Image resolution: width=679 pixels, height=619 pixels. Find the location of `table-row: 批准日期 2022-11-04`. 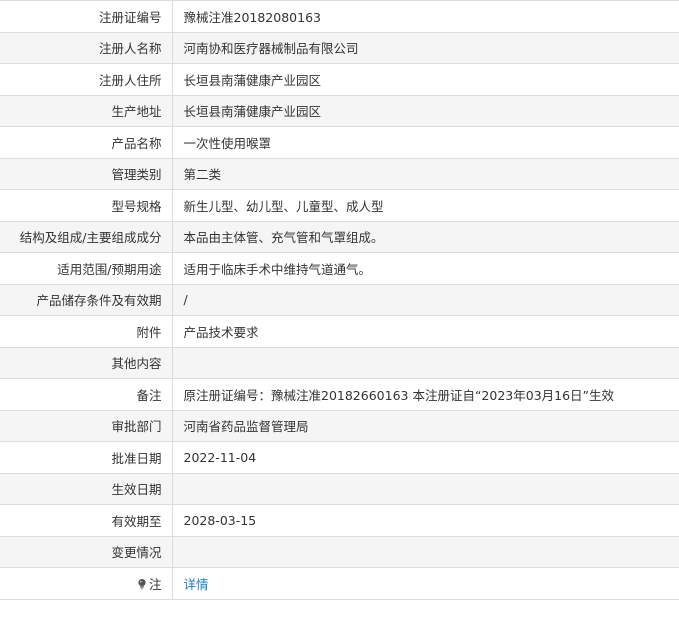

table-row: 批准日期 2022-11-04 is located at coordinates (339, 457).